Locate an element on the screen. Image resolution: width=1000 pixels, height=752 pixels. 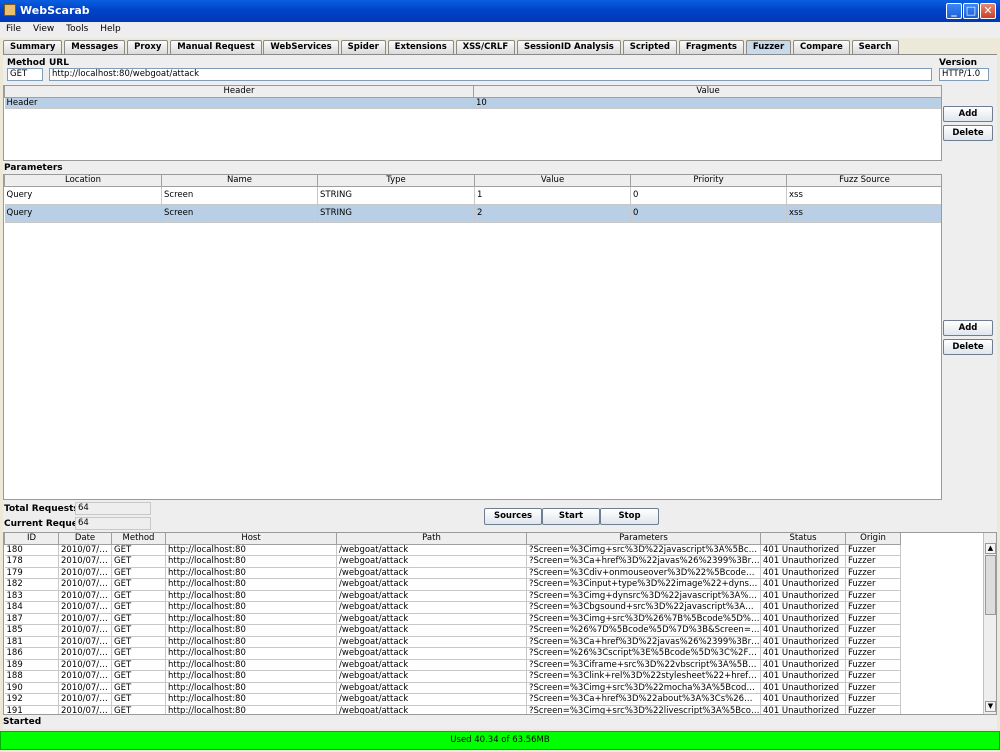
result-id-cell: 183 is located at coordinates (31, 596).